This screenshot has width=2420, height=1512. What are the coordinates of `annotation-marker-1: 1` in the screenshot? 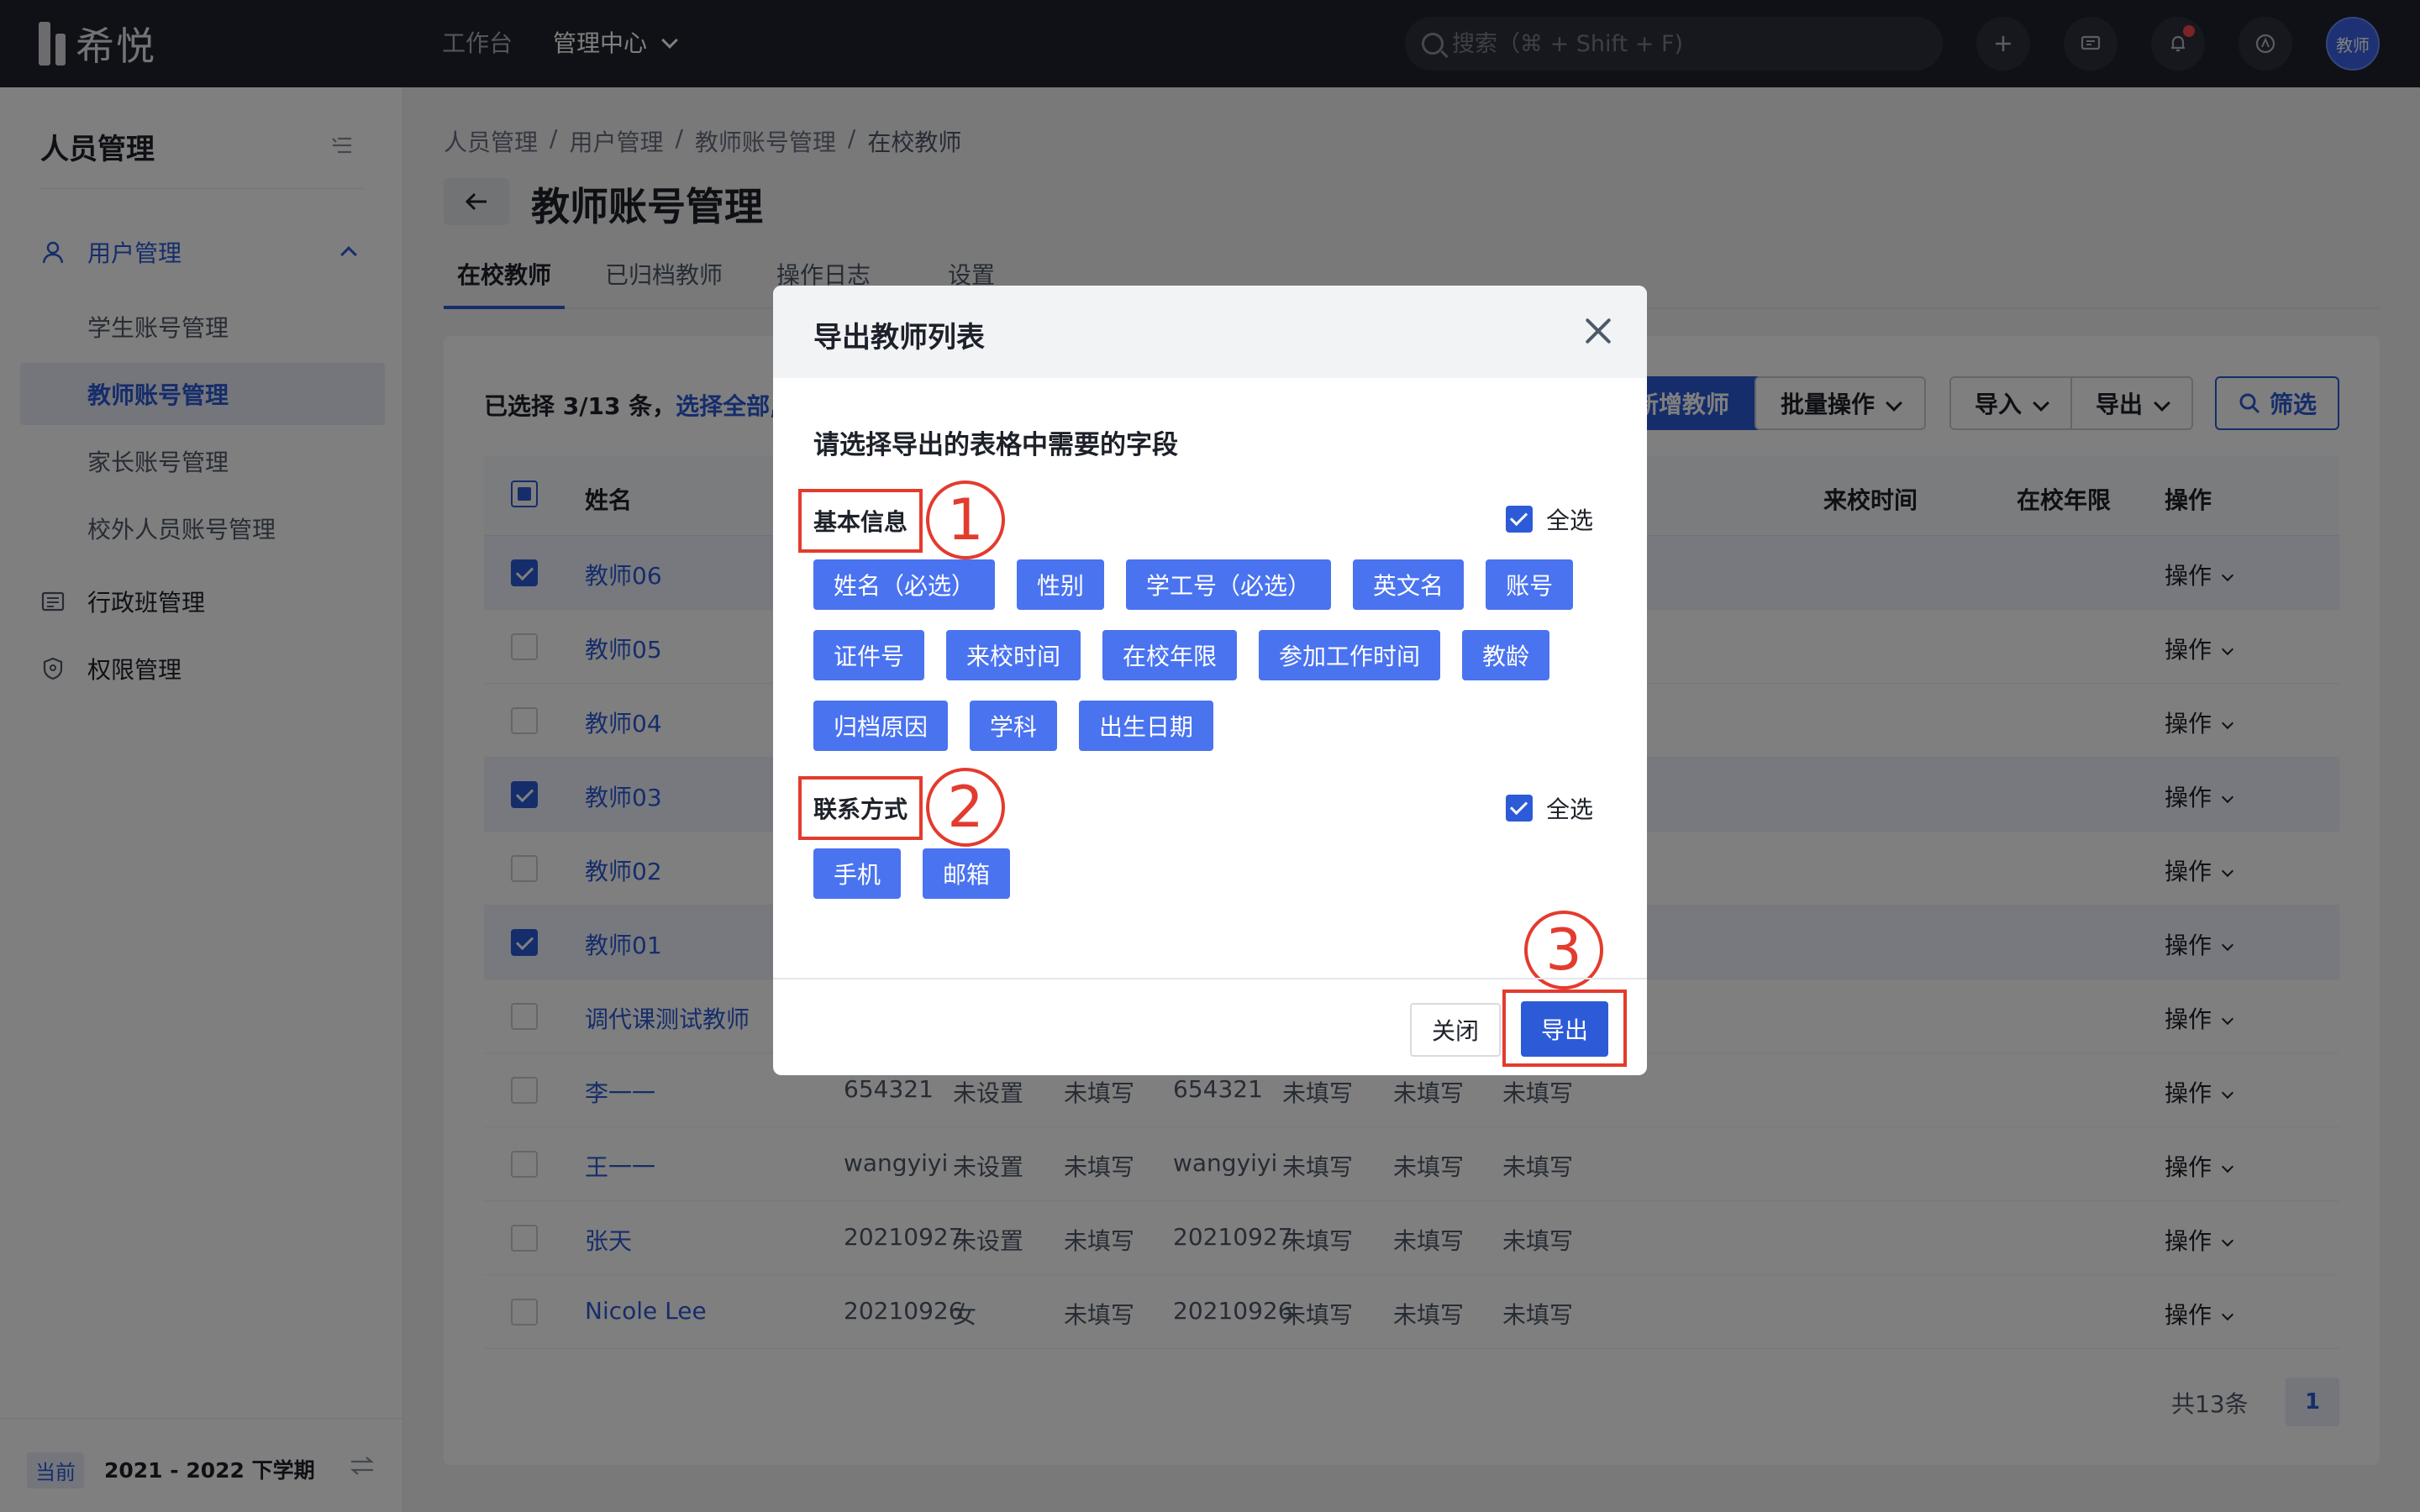 It's located at (965, 519).